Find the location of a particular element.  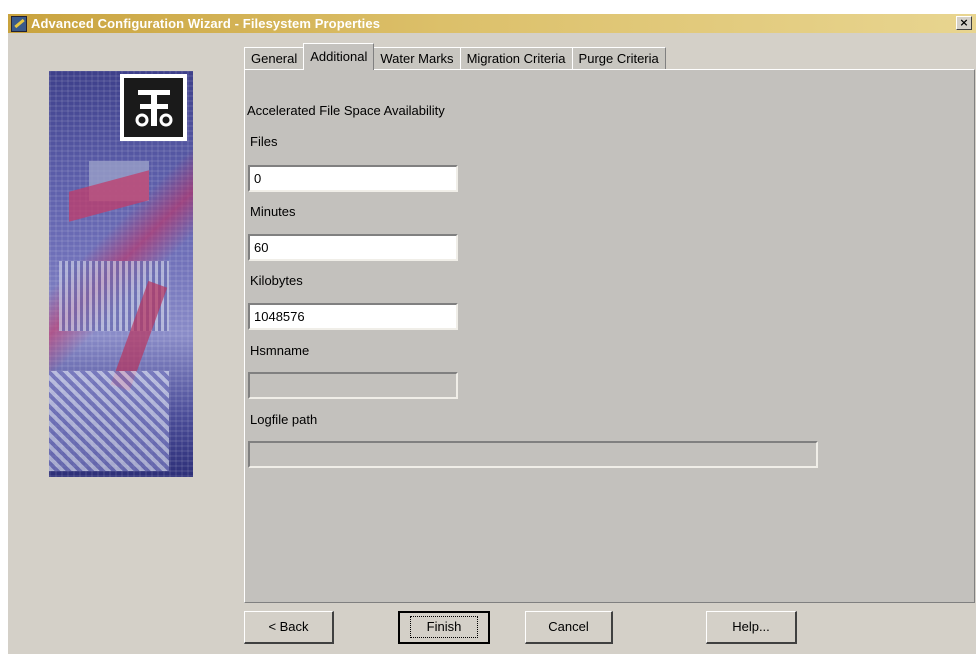

finish-button-label: Finish is located at coordinates (444, 627).